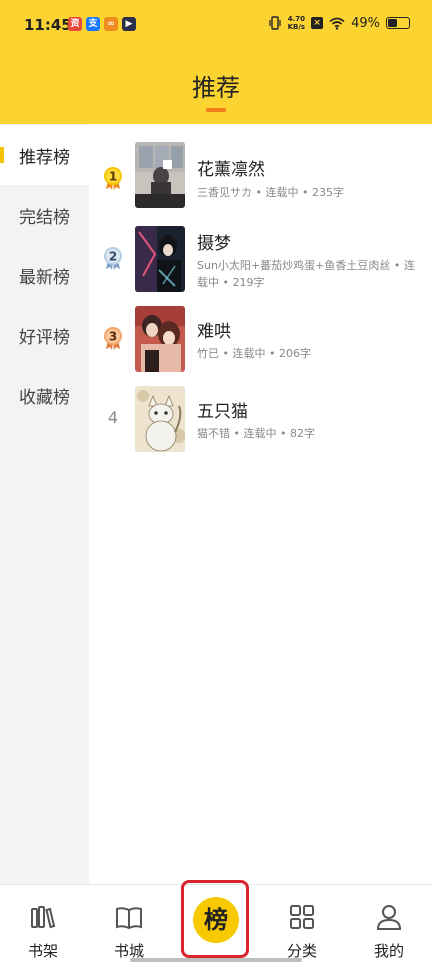  What do you see at coordinates (93, 24) in the screenshot?
I see `alipay-icon: 支` at bounding box center [93, 24].